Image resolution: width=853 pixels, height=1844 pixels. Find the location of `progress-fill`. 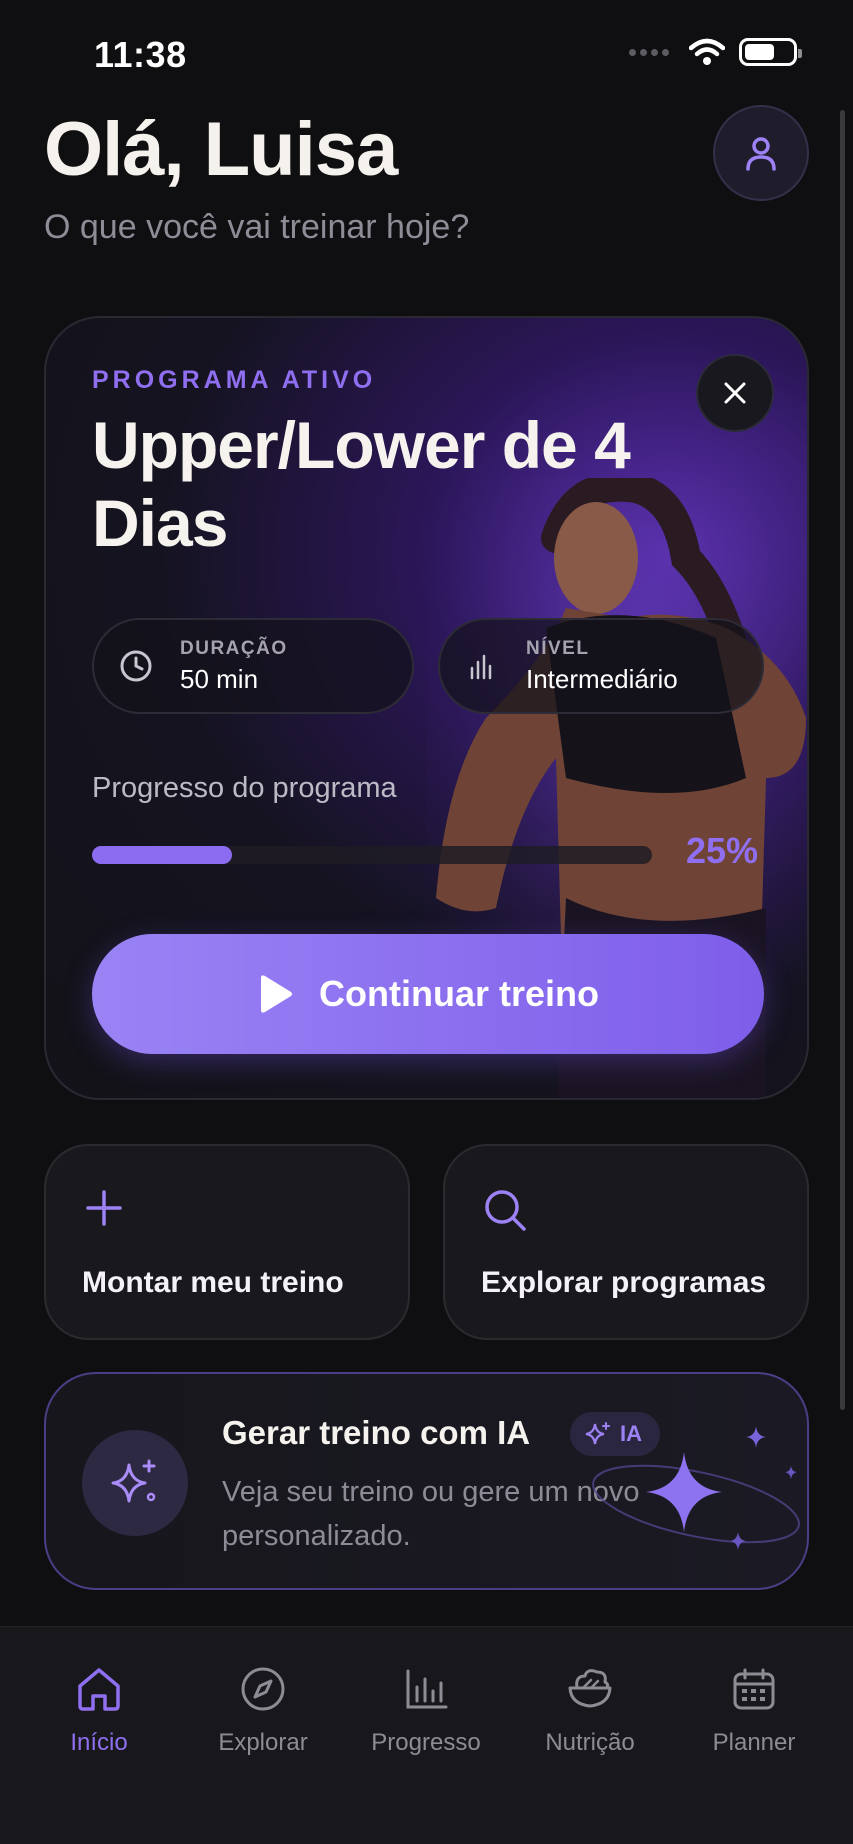

progress-fill is located at coordinates (162, 855).